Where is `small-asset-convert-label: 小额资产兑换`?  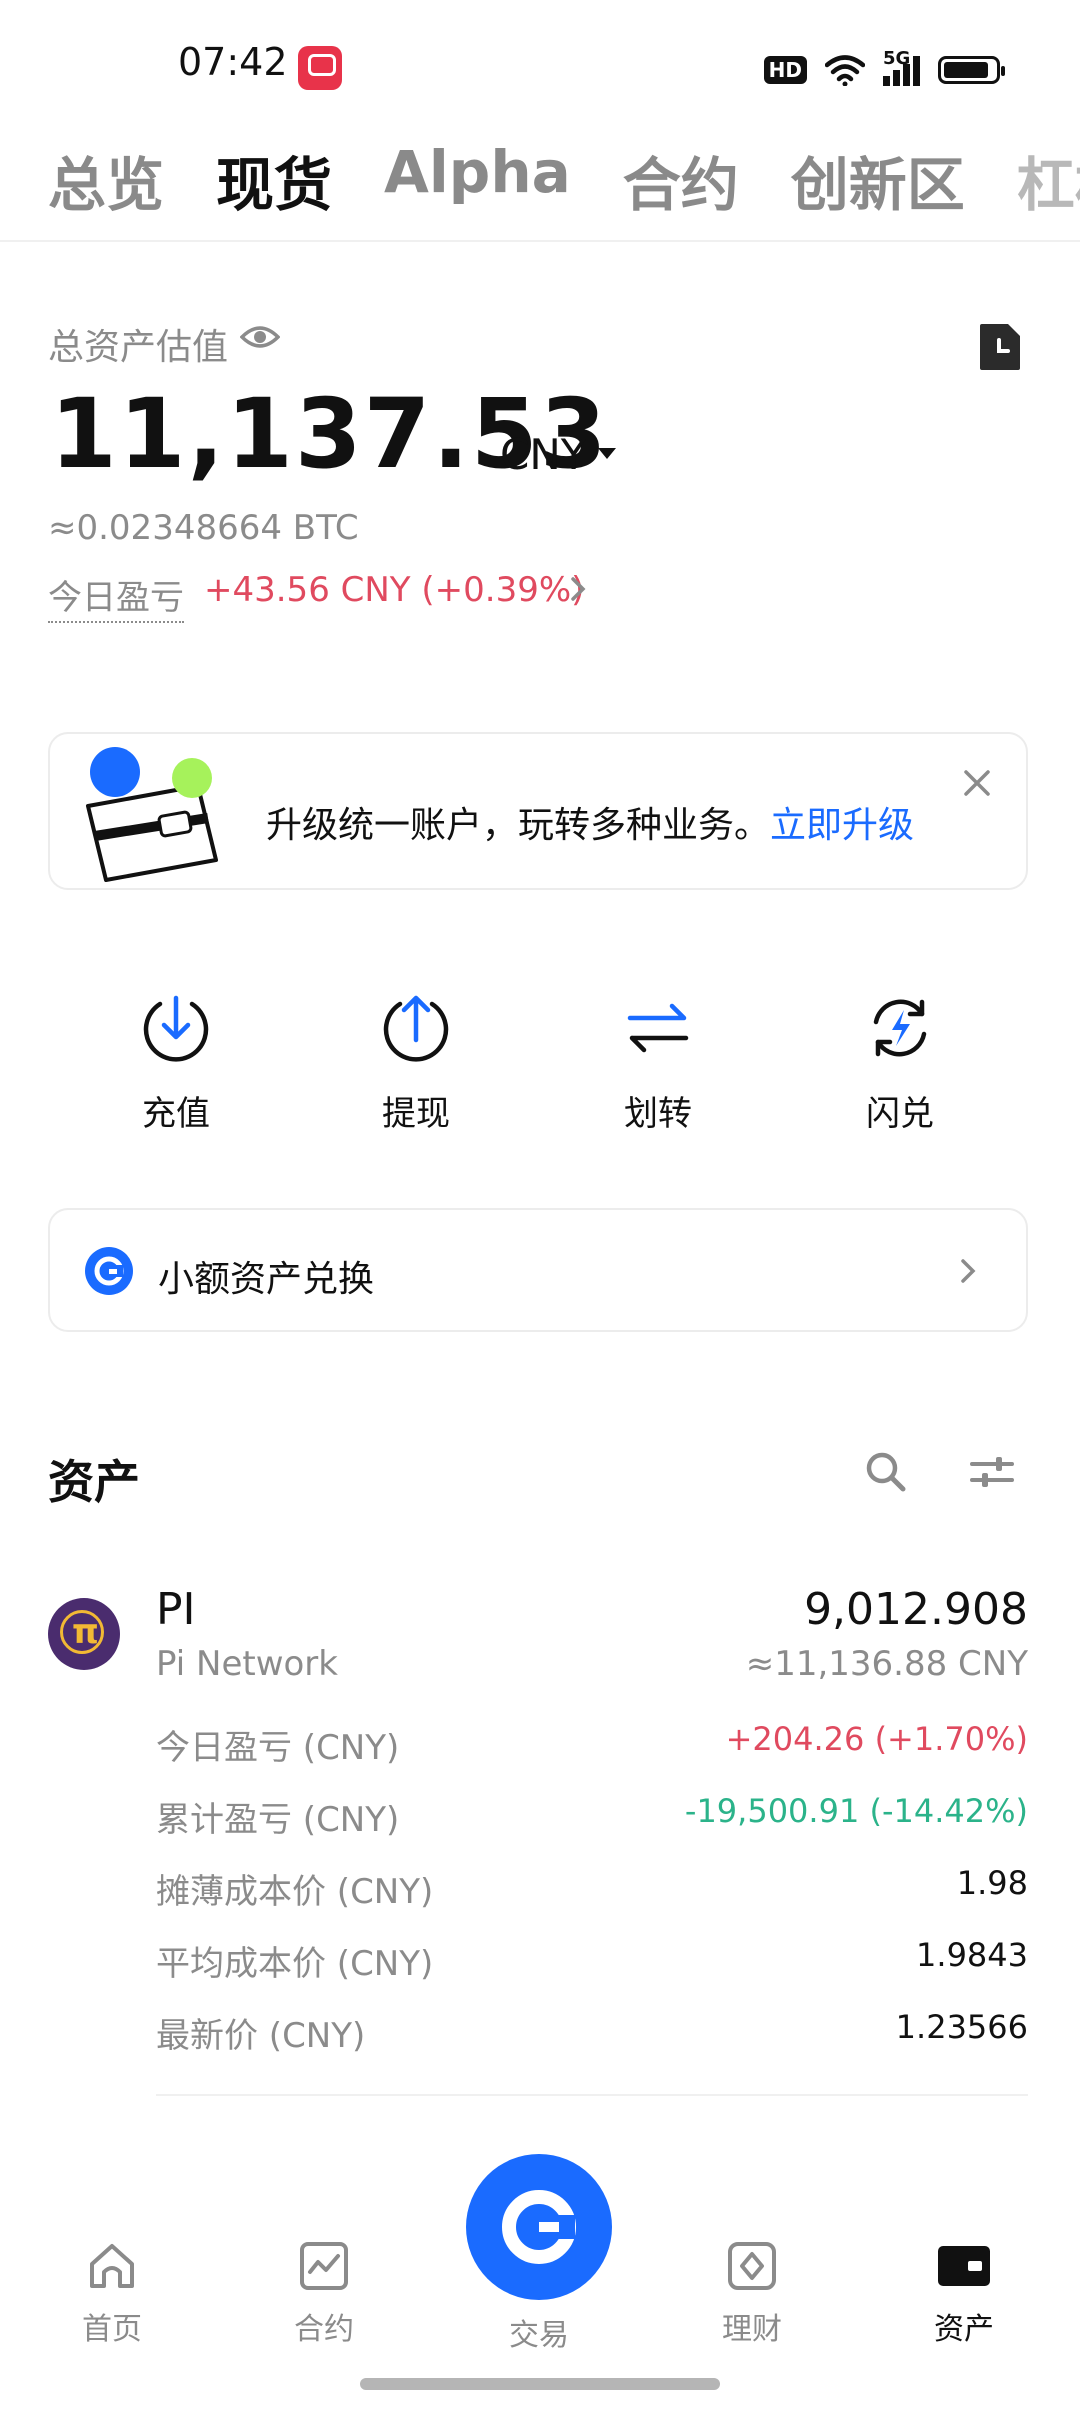
small-asset-convert-label: 小额资产兑换 is located at coordinates (266, 1279).